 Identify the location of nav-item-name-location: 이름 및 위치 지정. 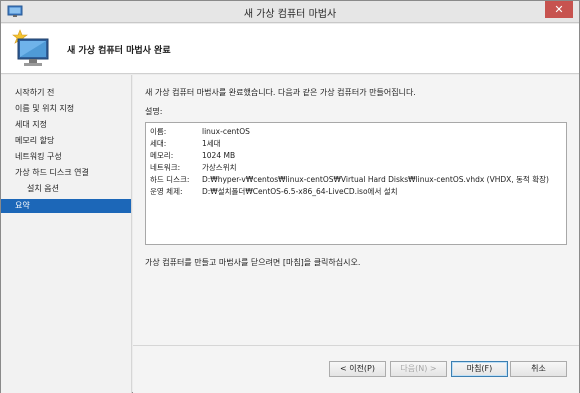
(66, 109).